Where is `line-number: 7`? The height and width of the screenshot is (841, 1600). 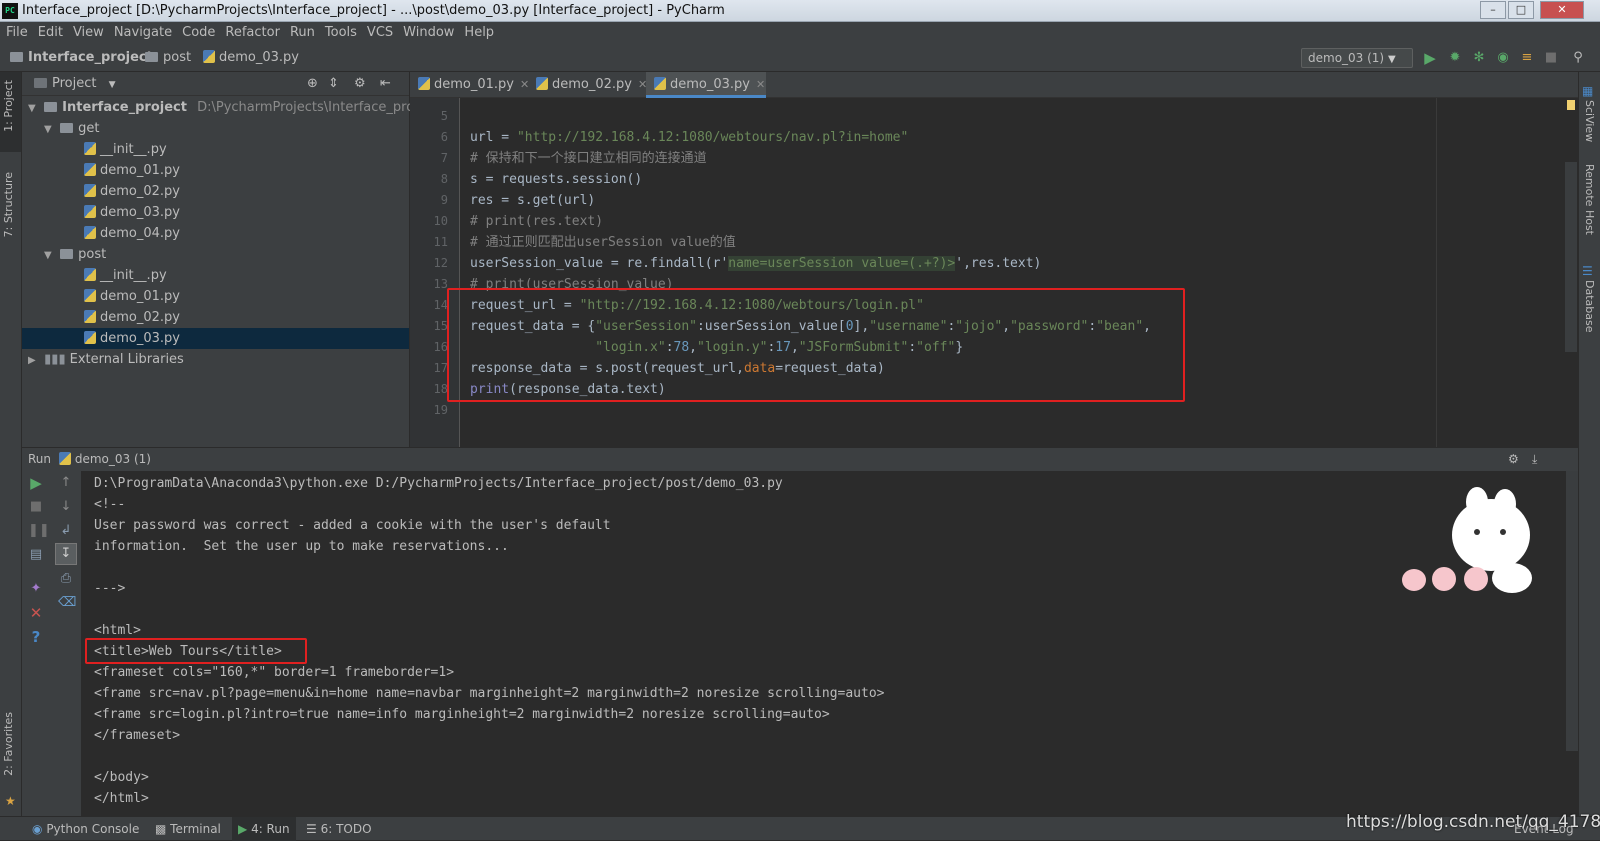 line-number: 7 is located at coordinates (444, 158).